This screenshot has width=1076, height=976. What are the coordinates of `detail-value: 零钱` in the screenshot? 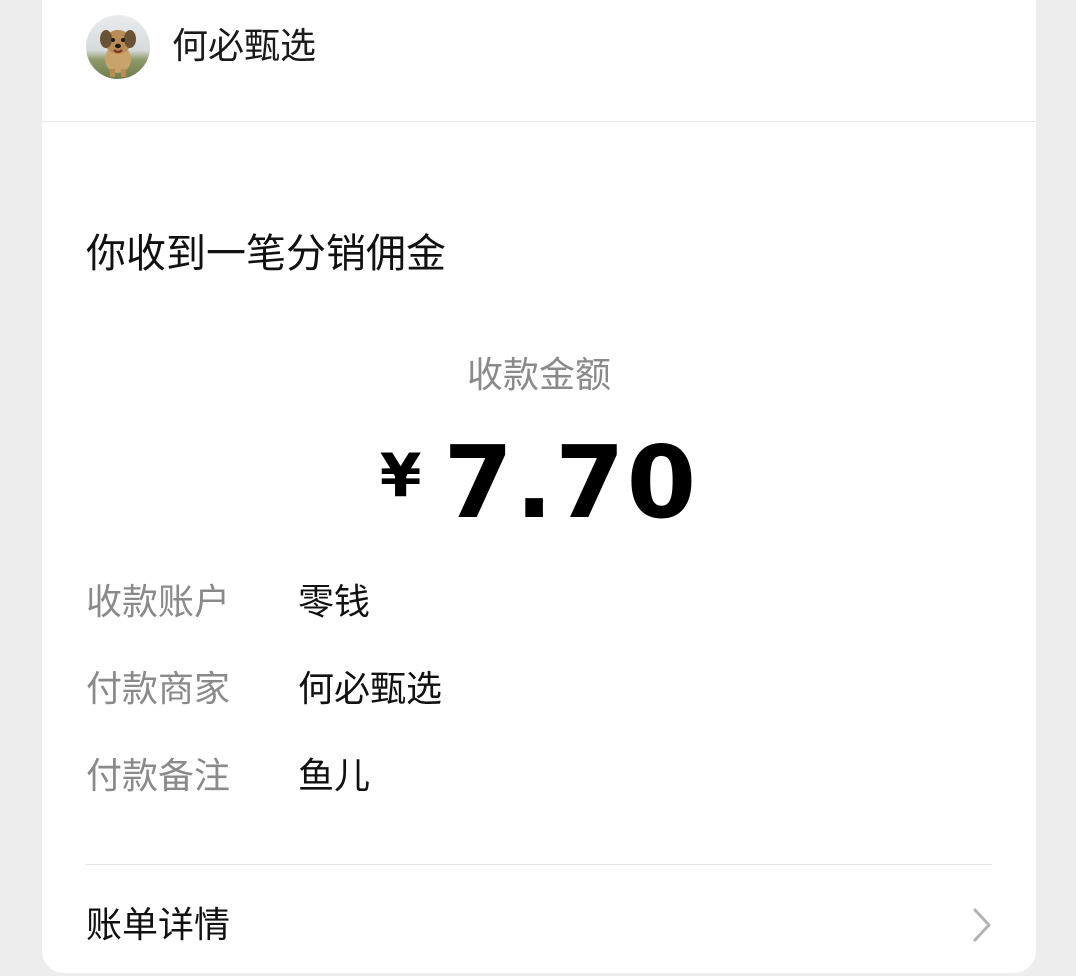 It's located at (334, 602).